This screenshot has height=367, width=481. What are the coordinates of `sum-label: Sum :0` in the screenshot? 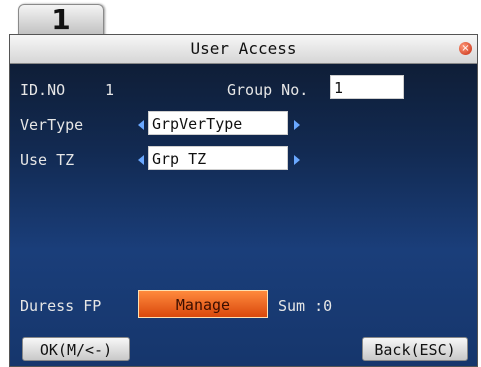 It's located at (305, 306).